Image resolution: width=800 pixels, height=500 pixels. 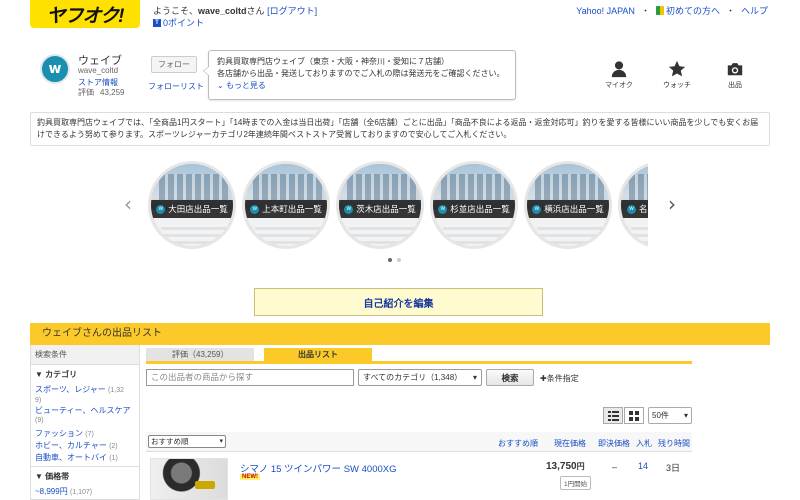 I want to click on beginner-icon, so click(x=659, y=10).